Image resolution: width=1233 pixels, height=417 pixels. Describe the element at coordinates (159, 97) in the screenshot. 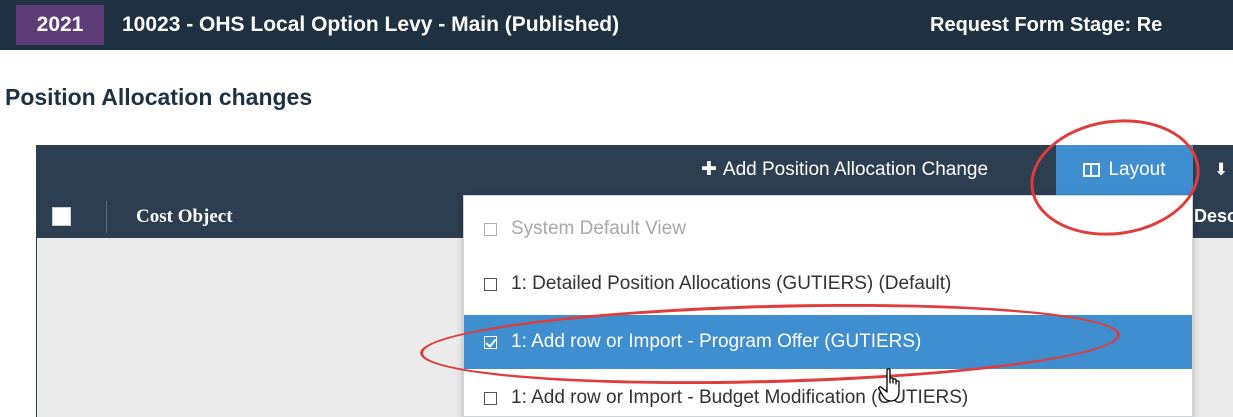

I see `section-title: Position Allocation changes` at that location.